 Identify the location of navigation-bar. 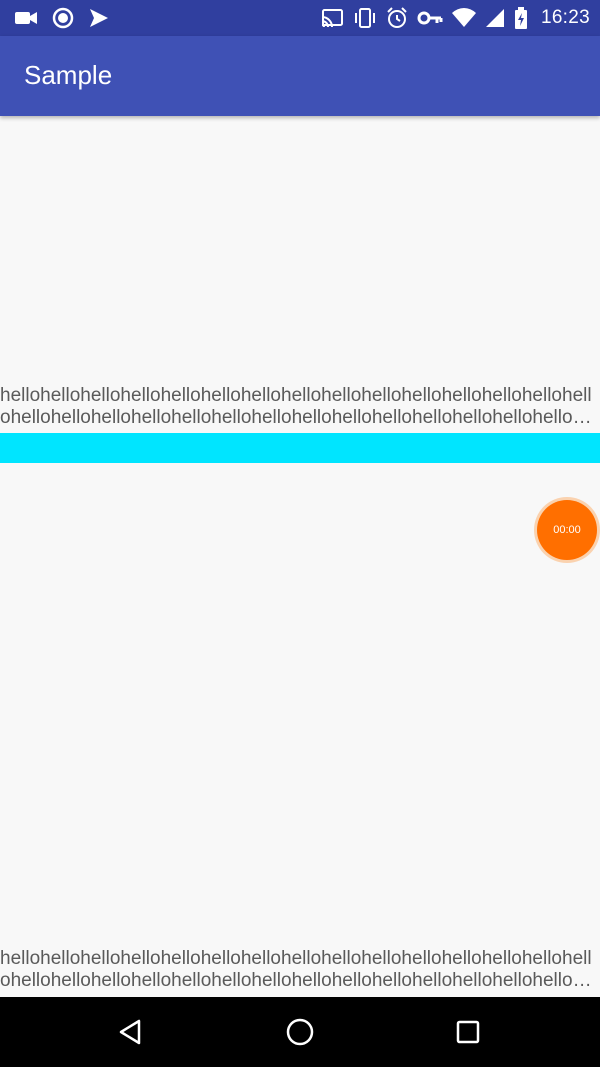
(300, 1032).